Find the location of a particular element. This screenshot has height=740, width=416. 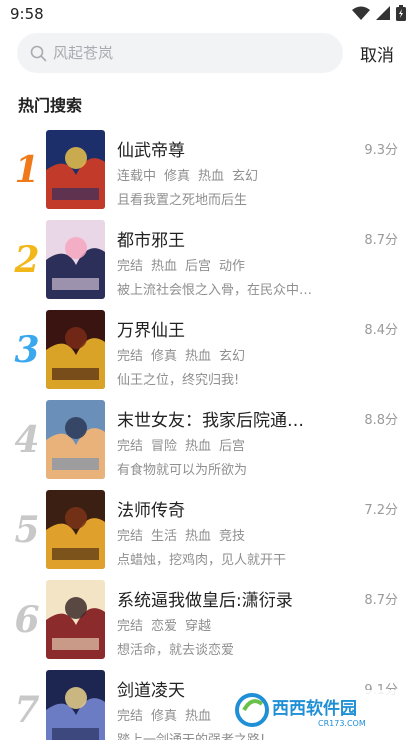

comic-tags: 完结 冒险 热血 后宫 is located at coordinates (181, 444).